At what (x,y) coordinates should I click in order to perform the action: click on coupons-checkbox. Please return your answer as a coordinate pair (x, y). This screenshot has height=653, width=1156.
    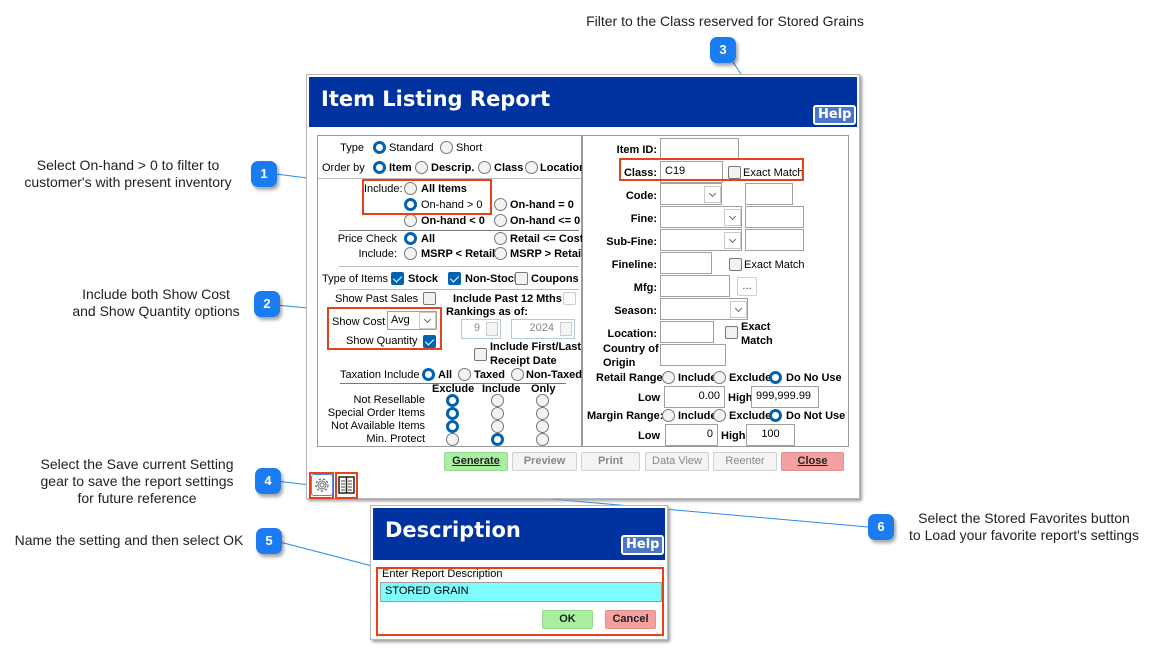
    Looking at the image, I should click on (521, 278).